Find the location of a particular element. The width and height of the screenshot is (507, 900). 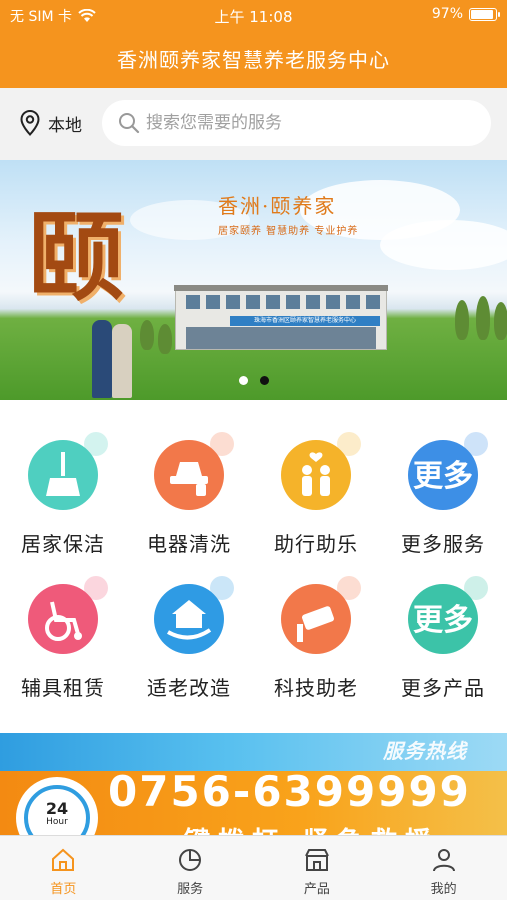

service-label: 更多服务 is located at coordinates (443, 544).